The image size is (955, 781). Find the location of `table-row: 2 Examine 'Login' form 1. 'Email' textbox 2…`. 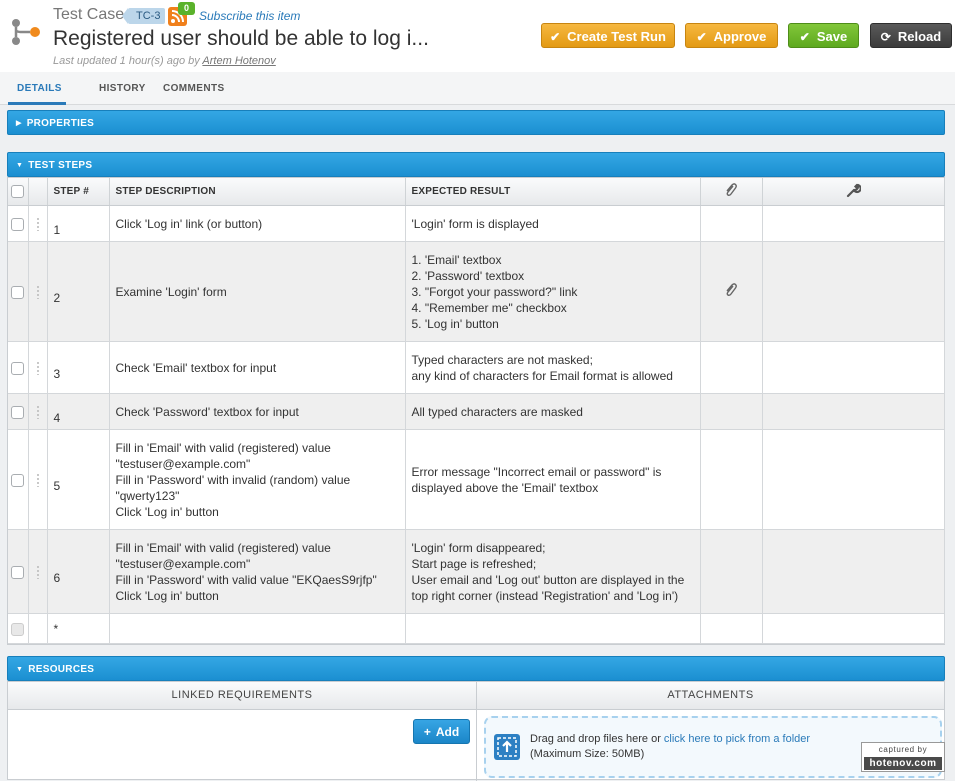

table-row: 2 Examine 'Login' form 1. 'Email' textbox 2… is located at coordinates (476, 291).